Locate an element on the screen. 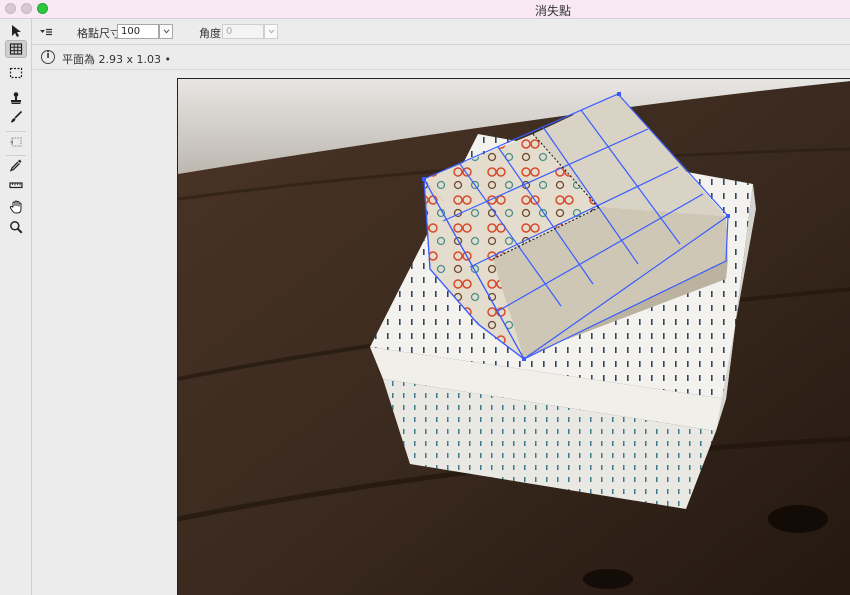 The height and width of the screenshot is (595, 850). panel-menu-icon is located at coordinates (46, 32).